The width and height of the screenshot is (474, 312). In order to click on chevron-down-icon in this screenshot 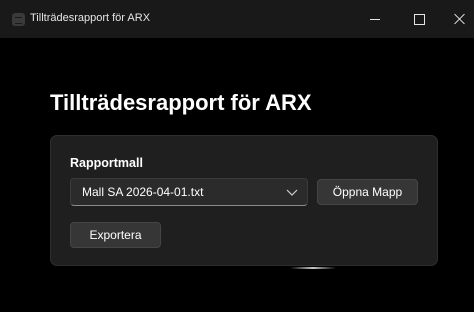, I will do `click(292, 192)`.